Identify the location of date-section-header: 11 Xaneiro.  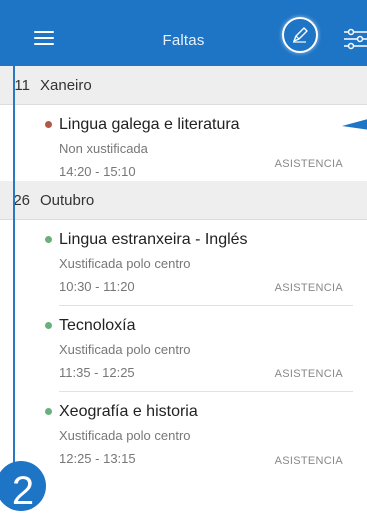
(183, 85).